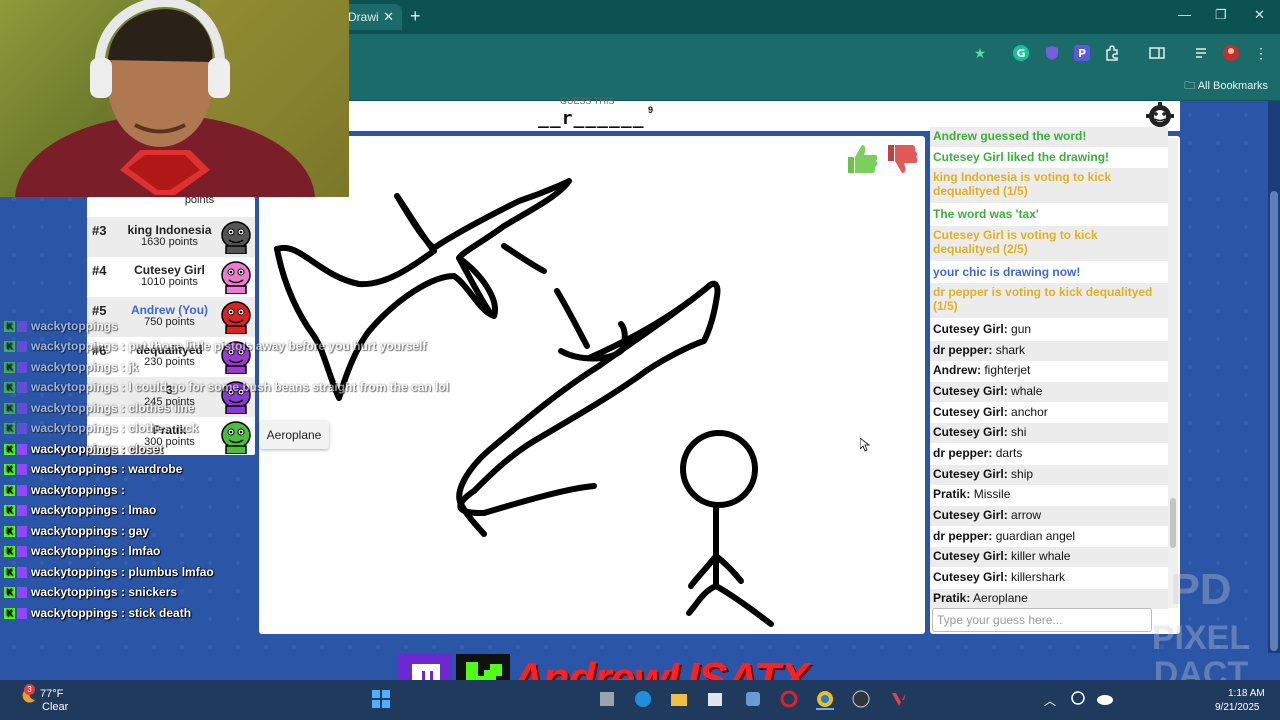 This screenshot has height=720, width=1280. What do you see at coordinates (142, 448) in the screenshot?
I see `stream-chat-text: : closet` at bounding box center [142, 448].